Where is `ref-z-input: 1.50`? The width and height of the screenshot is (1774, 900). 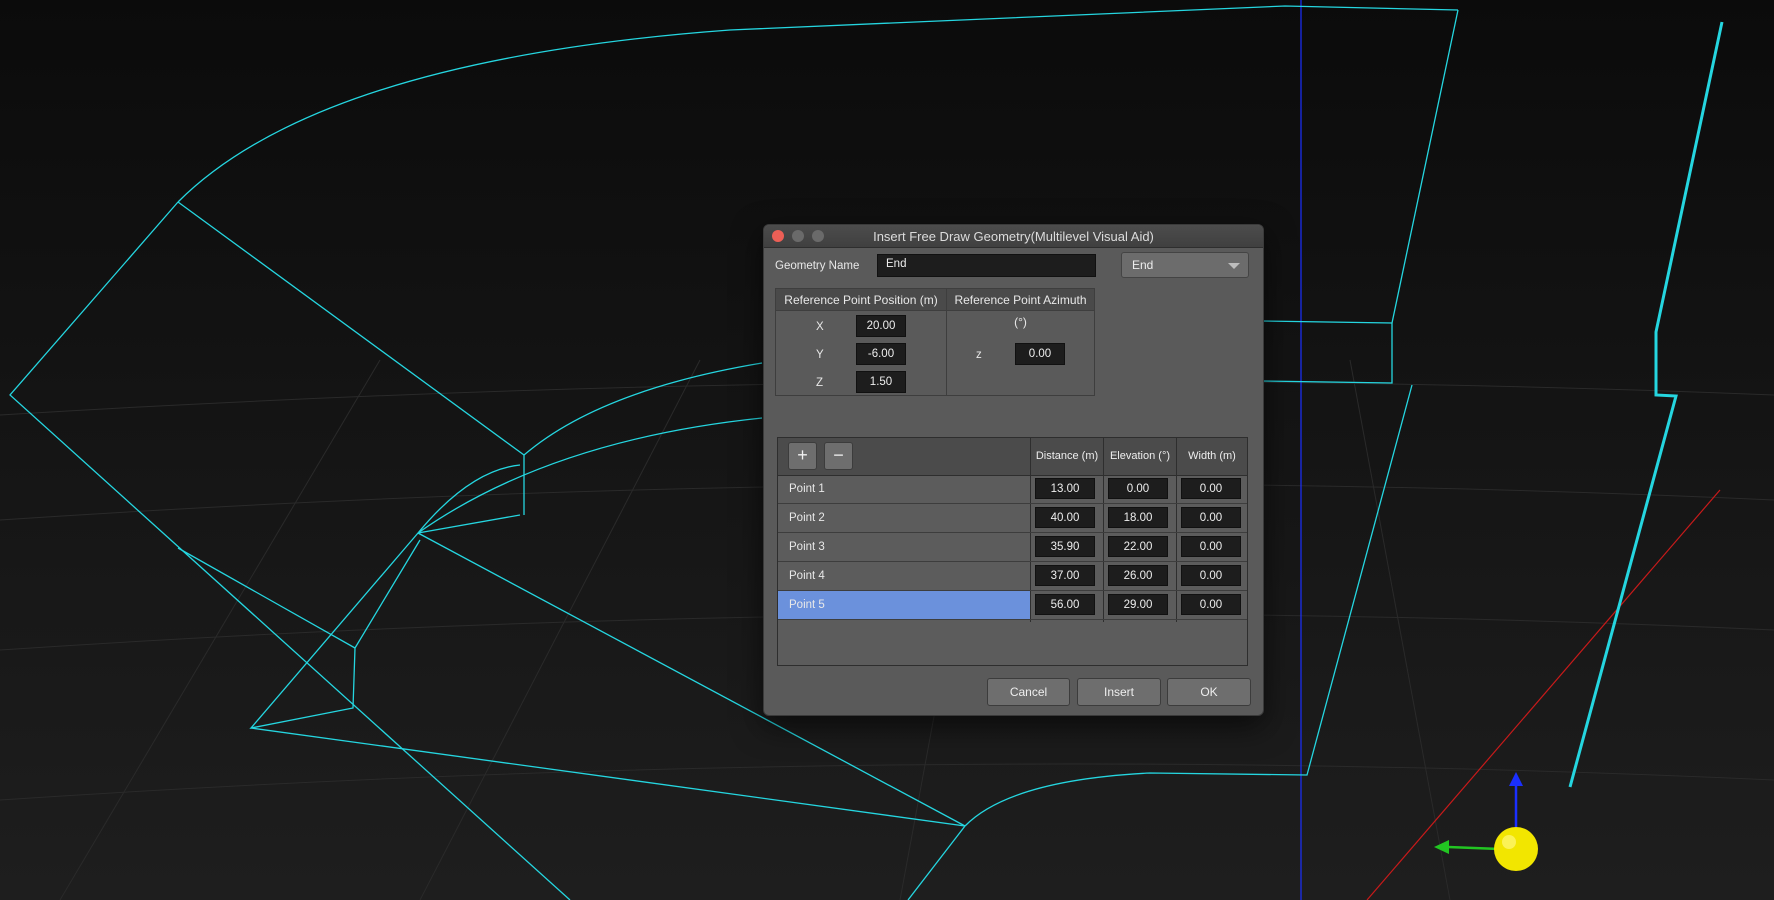
ref-z-input: 1.50 is located at coordinates (881, 382).